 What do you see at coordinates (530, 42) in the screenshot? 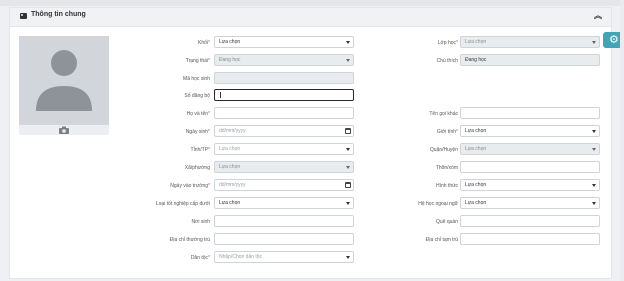
I see `lop-hoc-select: Lựa chọn` at bounding box center [530, 42].